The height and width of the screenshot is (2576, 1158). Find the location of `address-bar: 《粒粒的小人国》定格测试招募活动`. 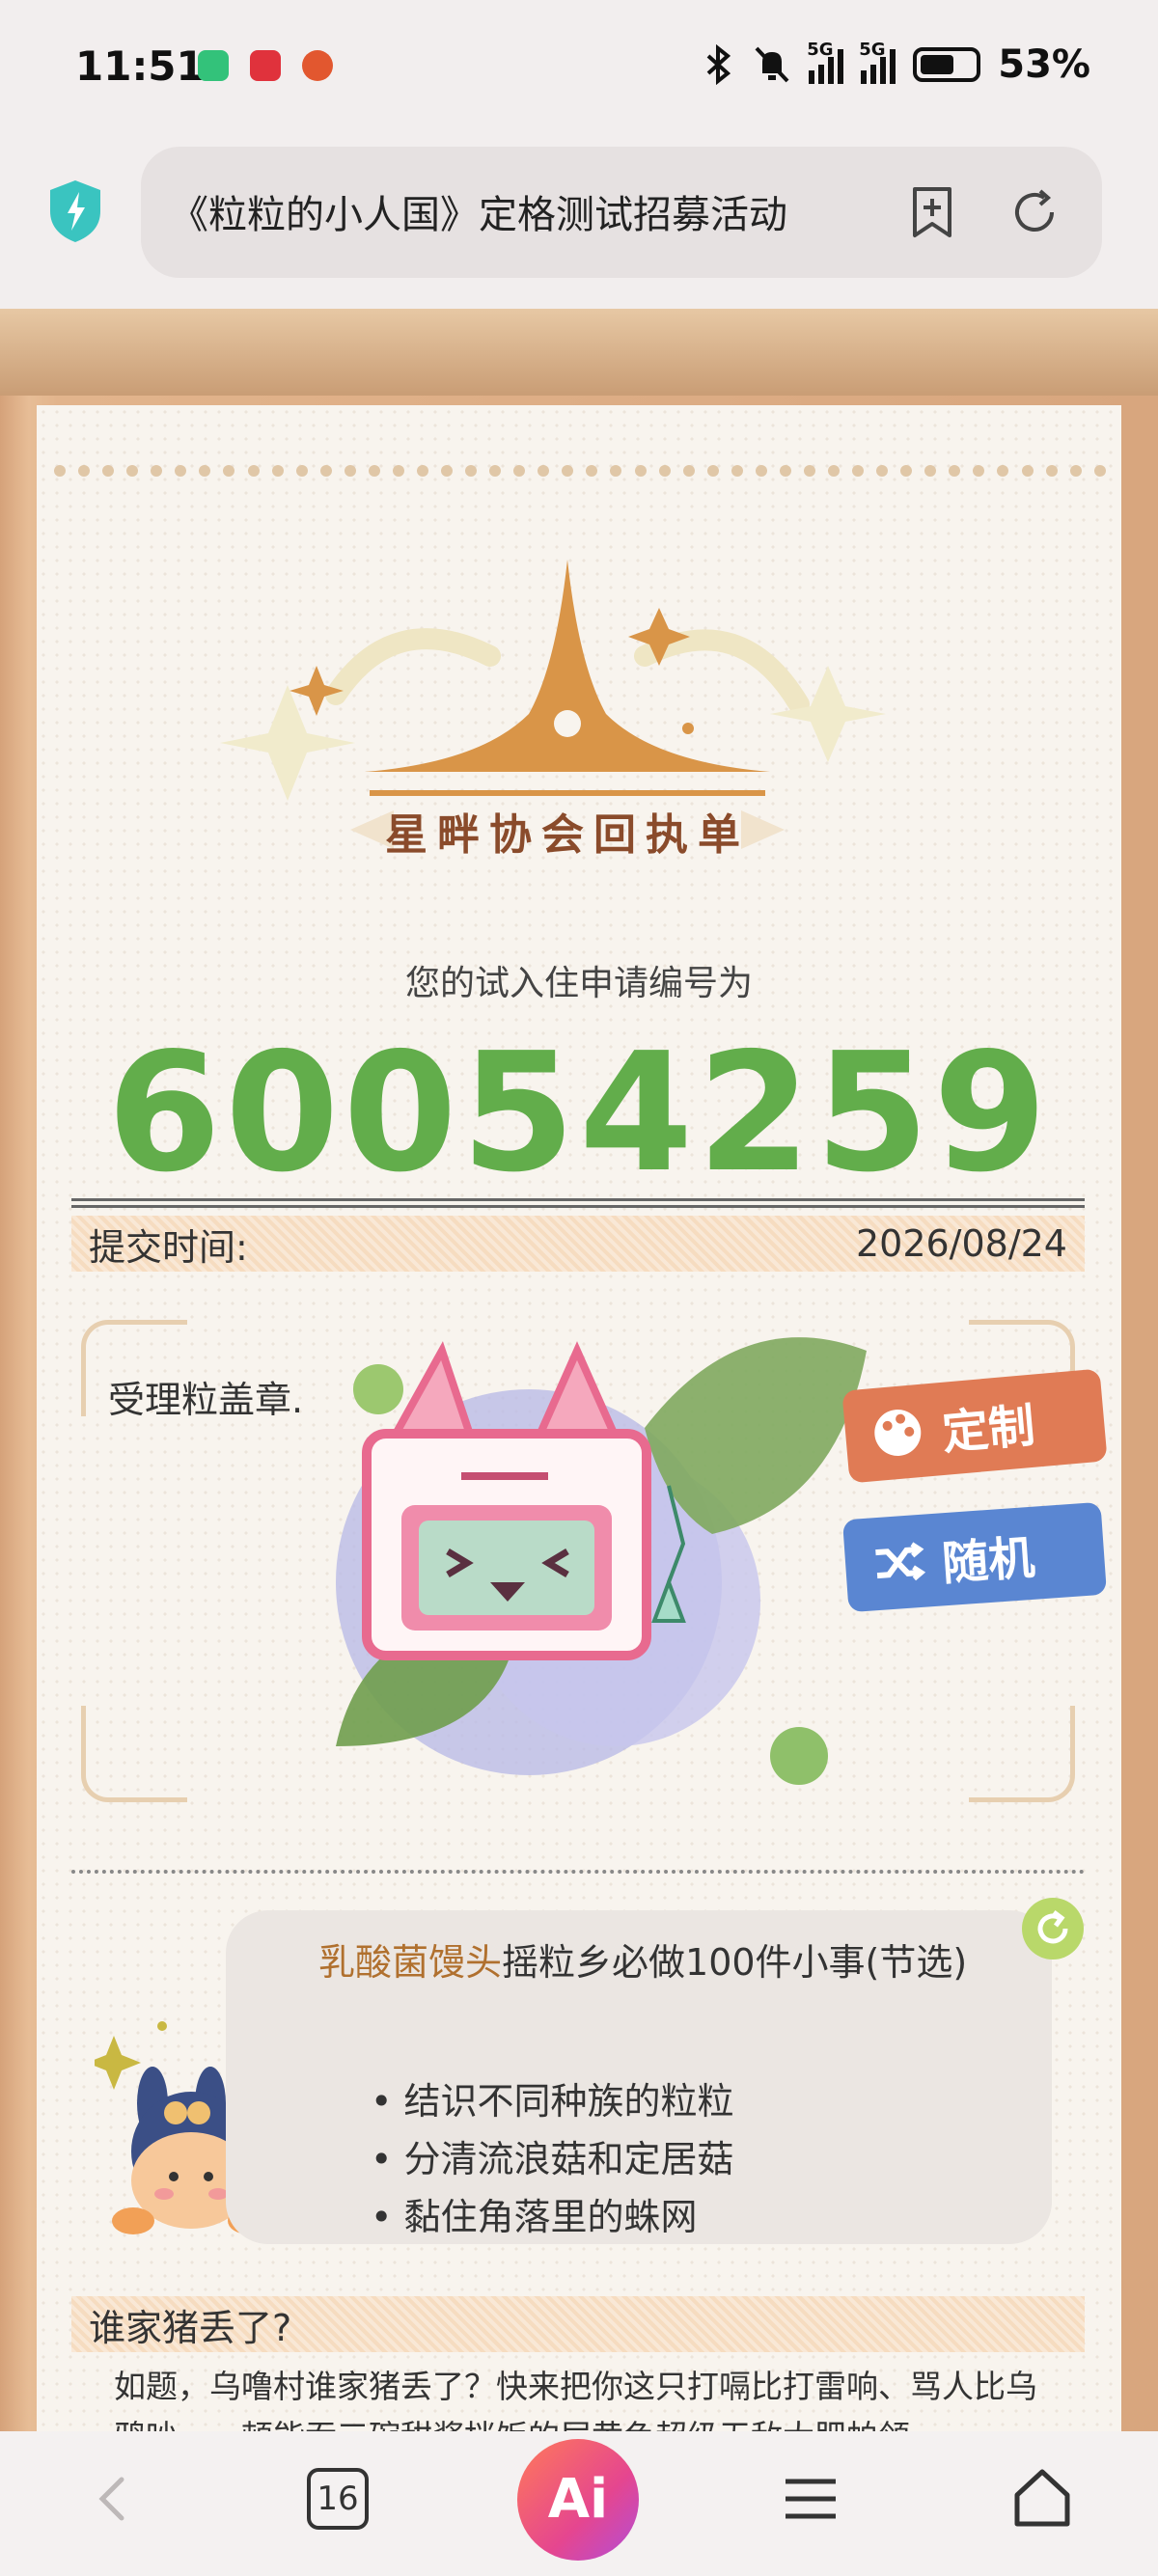

address-bar: 《粒粒的小人国》定格测试招募活动 is located at coordinates (621, 213).